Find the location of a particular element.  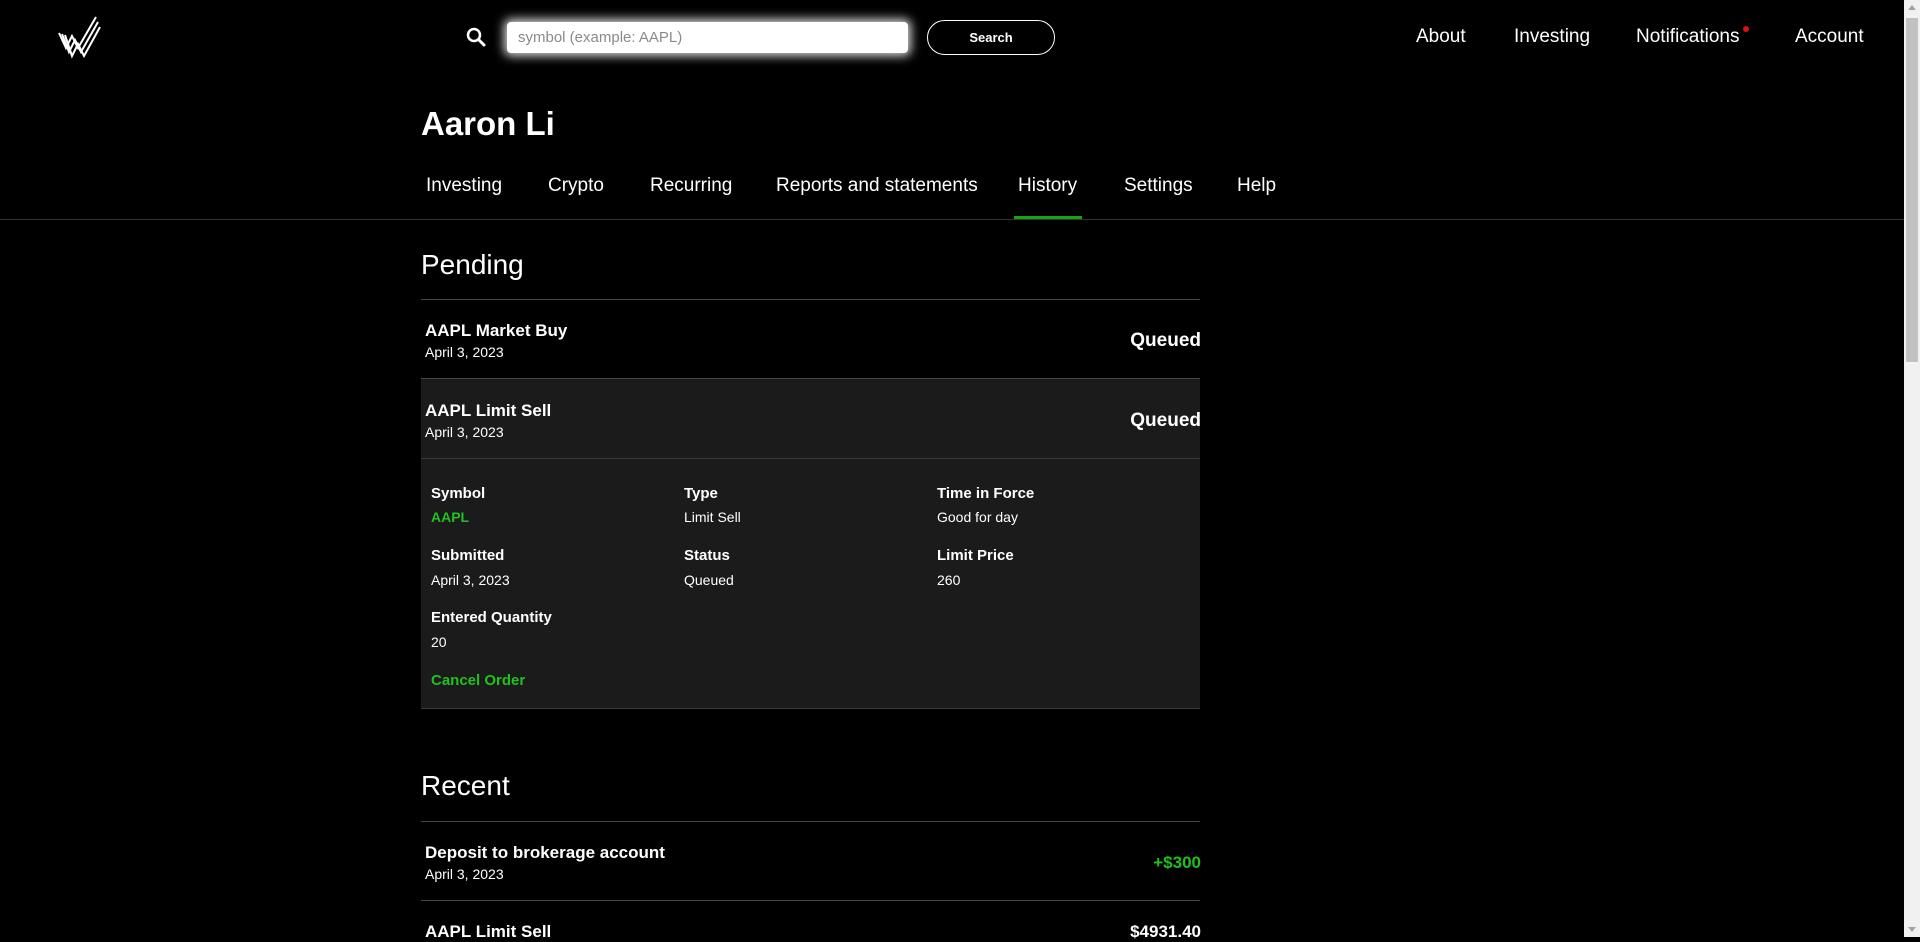

nav-account: Account is located at coordinates (1829, 37).